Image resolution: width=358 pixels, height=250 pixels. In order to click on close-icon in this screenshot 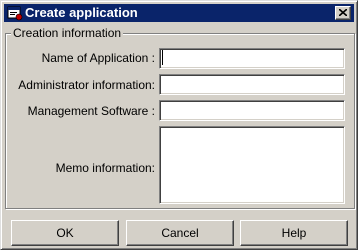, I will do `click(343, 12)`.